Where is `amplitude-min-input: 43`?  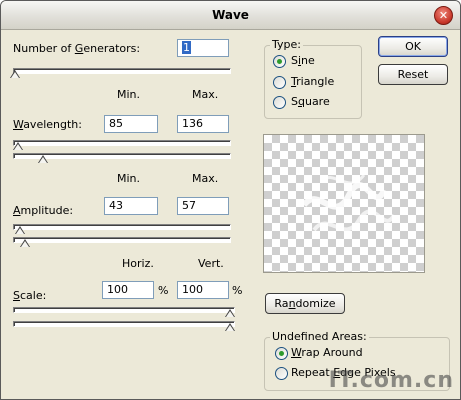 amplitude-min-input: 43 is located at coordinates (131, 206).